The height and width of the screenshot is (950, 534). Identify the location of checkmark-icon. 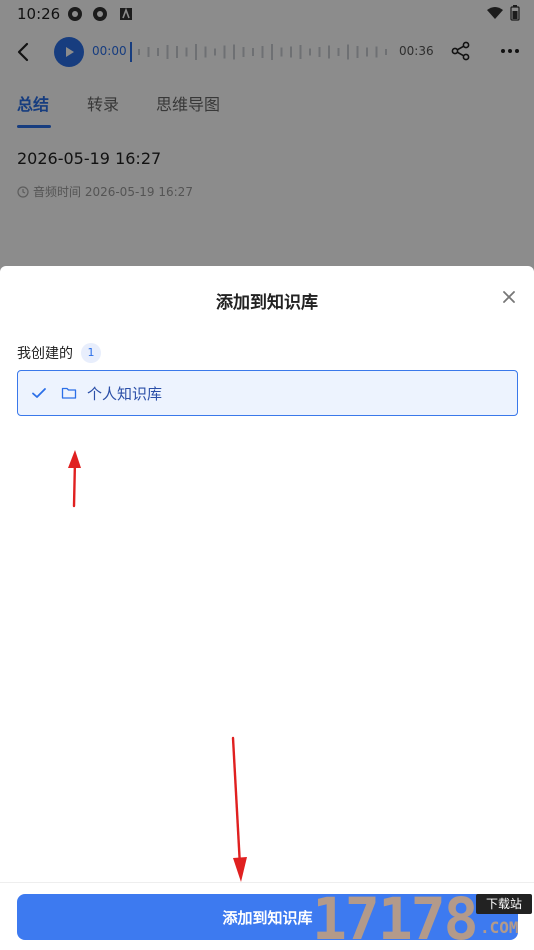
(39, 393).